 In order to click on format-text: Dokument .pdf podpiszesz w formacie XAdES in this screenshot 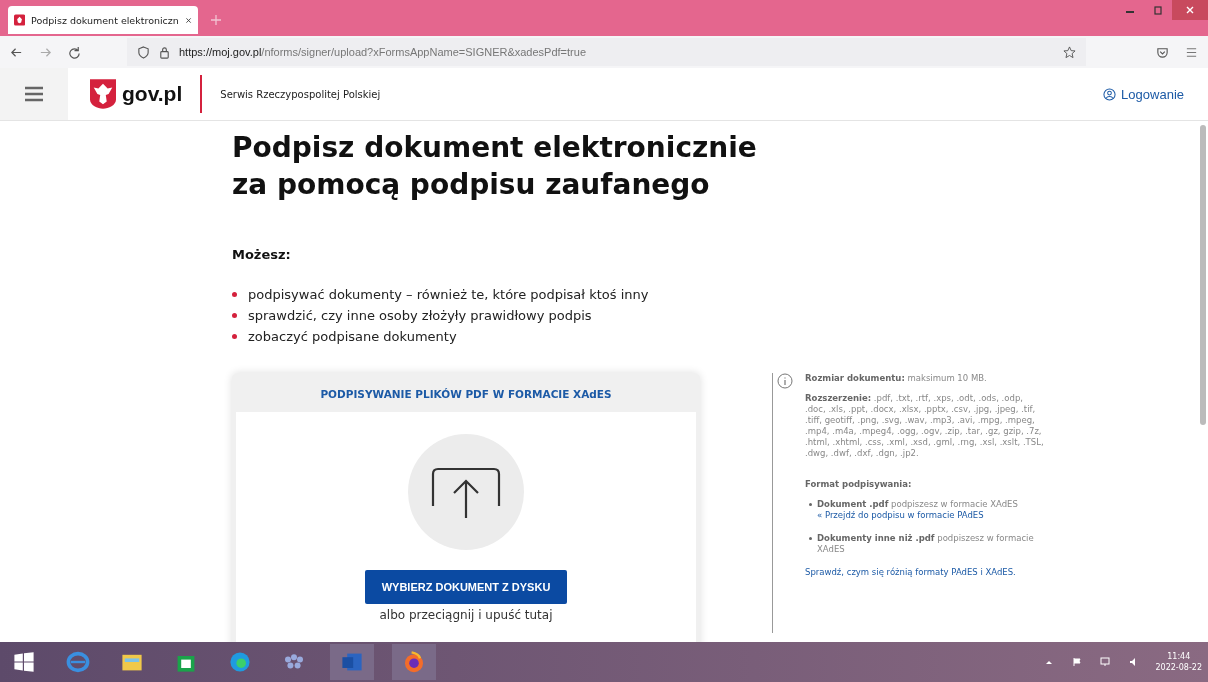, I will do `click(917, 504)`.